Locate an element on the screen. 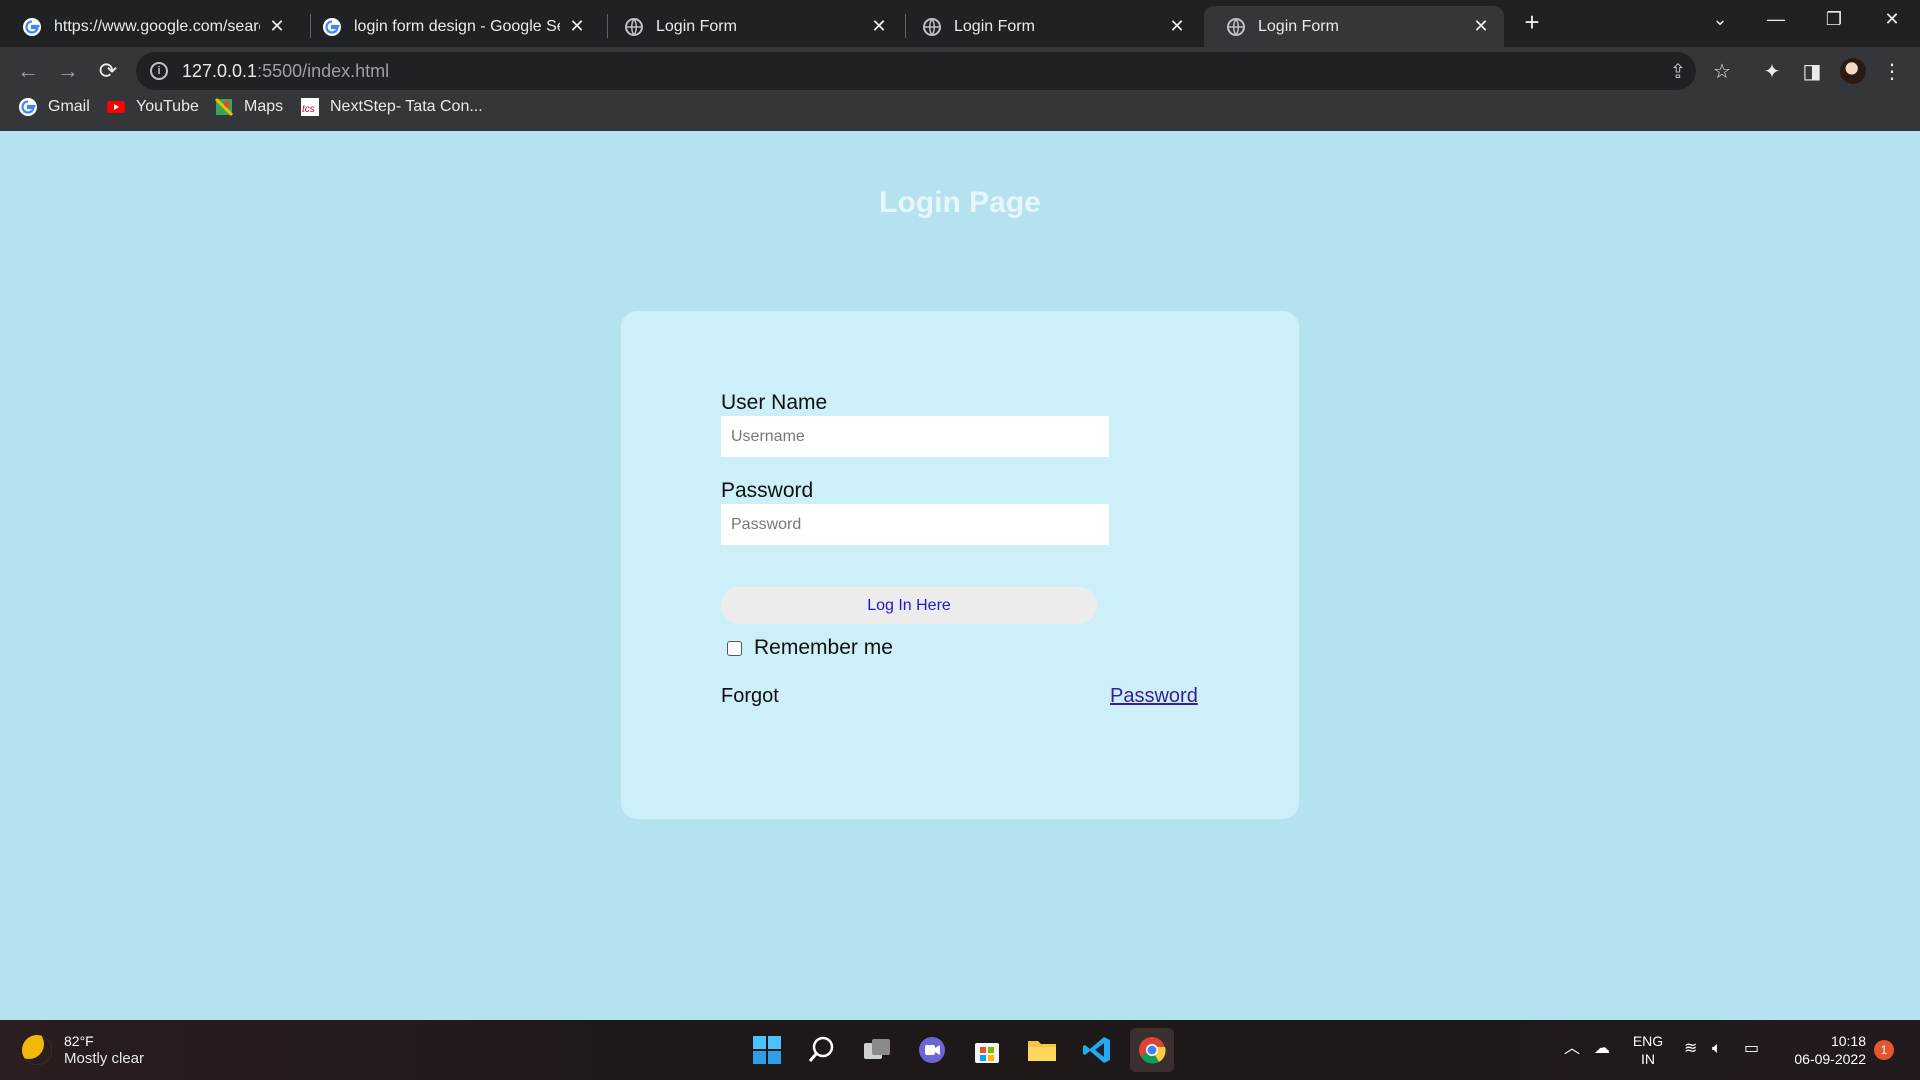 The height and width of the screenshot is (1080, 1920). tcs-icon: tcs is located at coordinates (310, 107).